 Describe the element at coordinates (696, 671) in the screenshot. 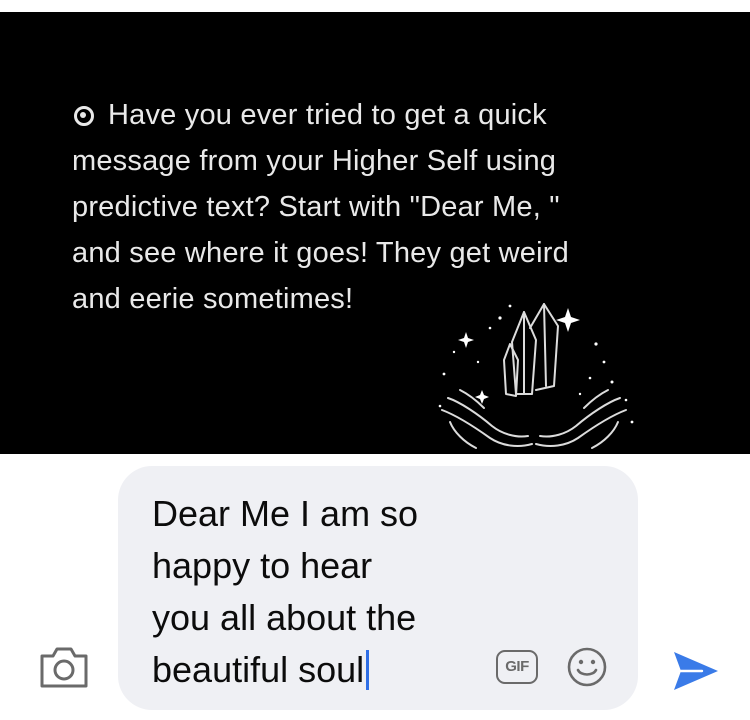

I see `send-icon` at that location.